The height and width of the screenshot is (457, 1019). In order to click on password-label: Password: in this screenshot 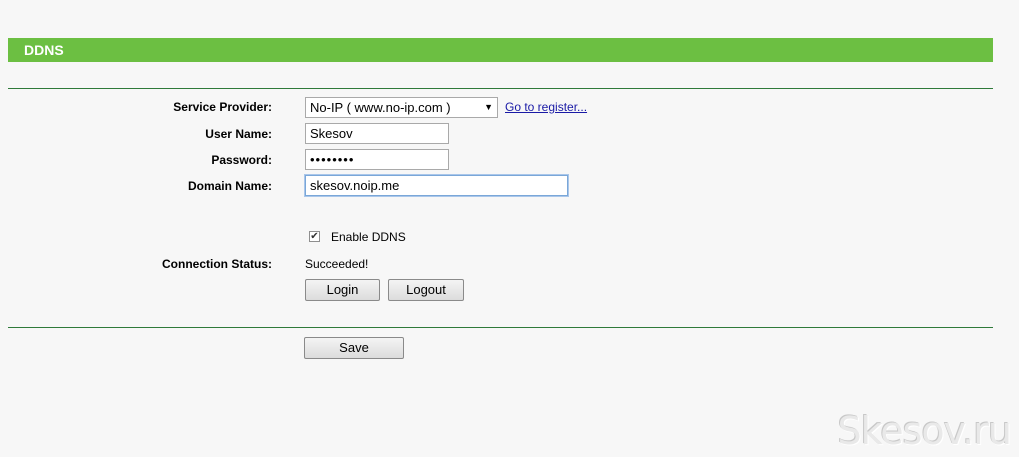, I will do `click(241, 160)`.